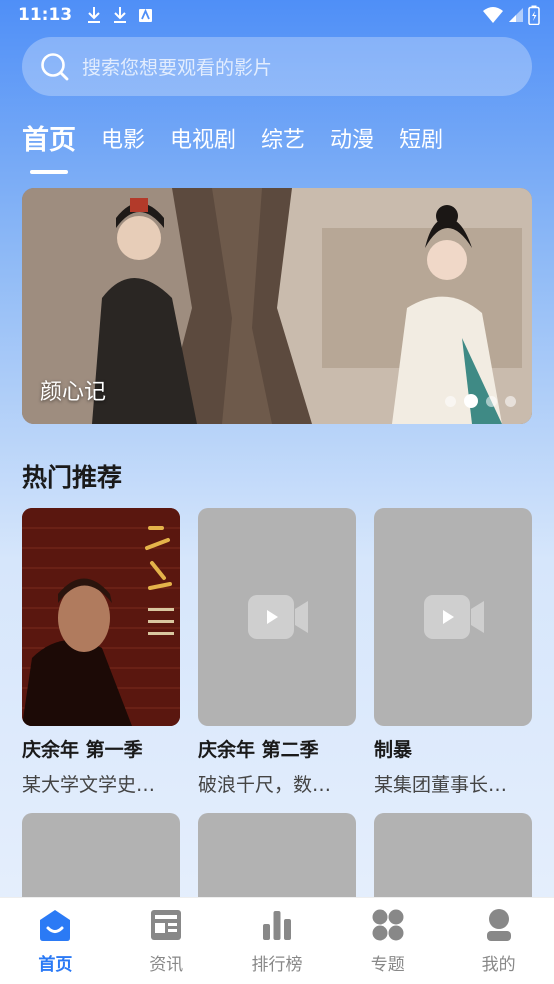 The image size is (554, 984). Describe the element at coordinates (45, 15) in the screenshot. I see `status-time: 11:13` at that location.